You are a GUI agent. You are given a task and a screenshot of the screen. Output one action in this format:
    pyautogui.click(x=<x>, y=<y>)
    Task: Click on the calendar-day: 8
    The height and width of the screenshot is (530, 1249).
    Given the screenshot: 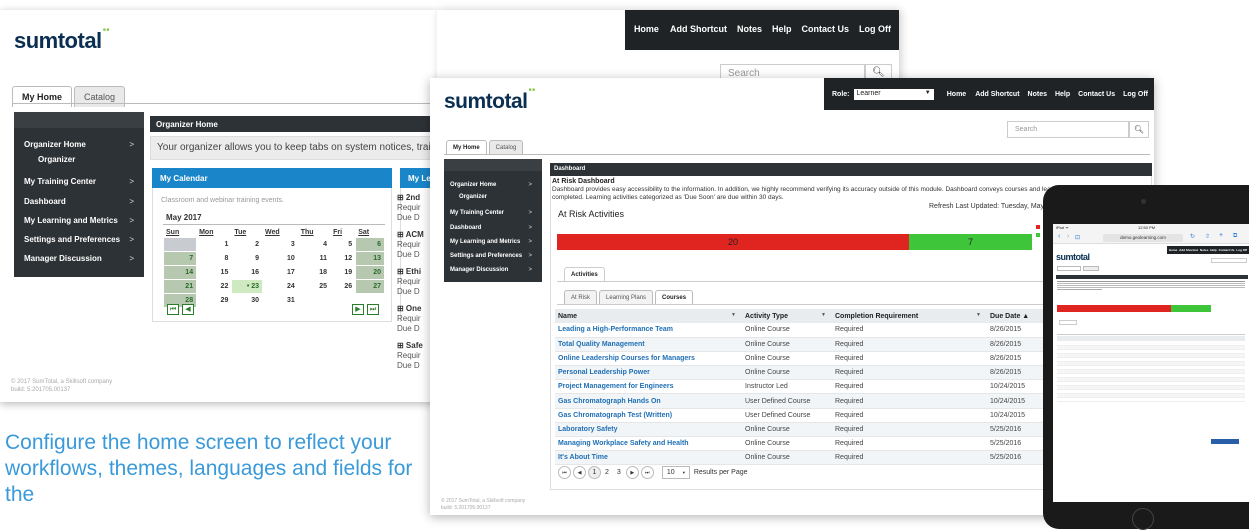 What is the action you would take?
    pyautogui.click(x=214, y=258)
    